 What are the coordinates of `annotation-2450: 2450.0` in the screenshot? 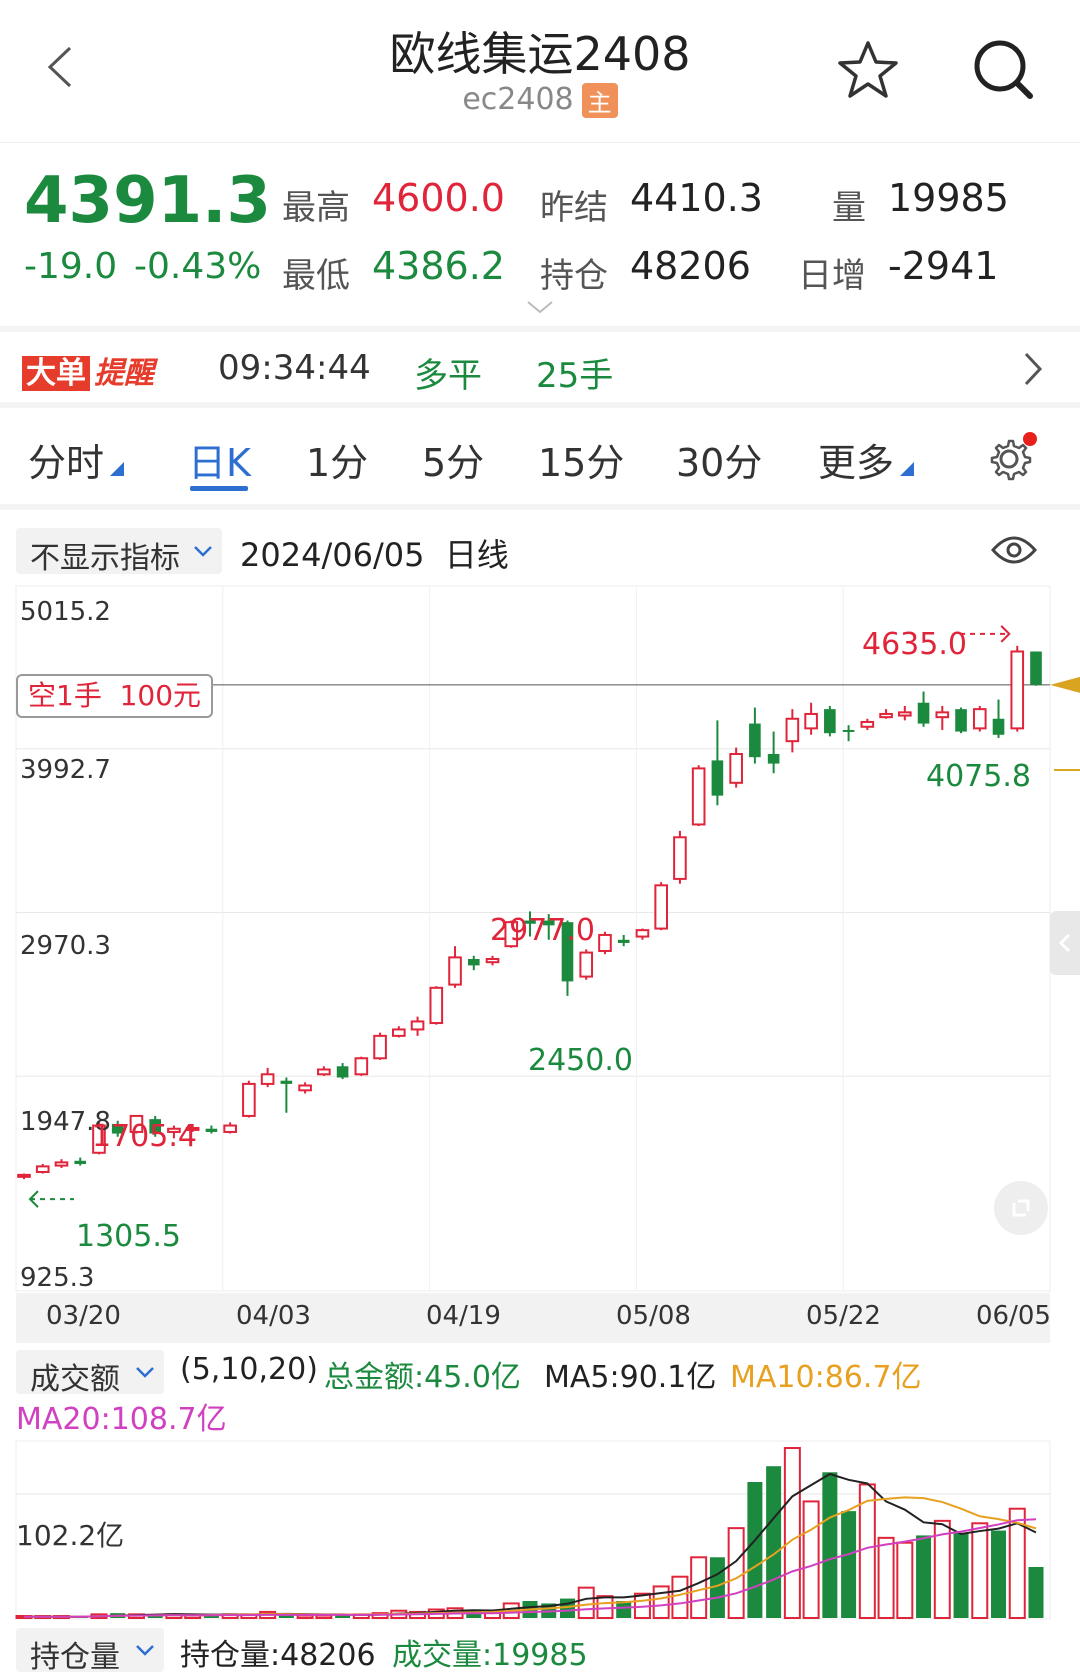 It's located at (580, 1060).